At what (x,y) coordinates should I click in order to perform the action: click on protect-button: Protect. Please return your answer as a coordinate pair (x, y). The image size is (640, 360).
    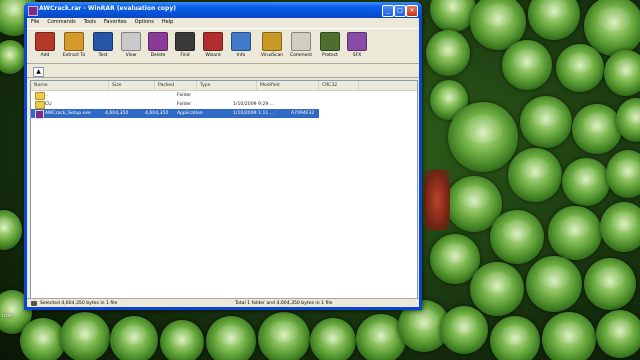
    Looking at the image, I should click on (330, 47).